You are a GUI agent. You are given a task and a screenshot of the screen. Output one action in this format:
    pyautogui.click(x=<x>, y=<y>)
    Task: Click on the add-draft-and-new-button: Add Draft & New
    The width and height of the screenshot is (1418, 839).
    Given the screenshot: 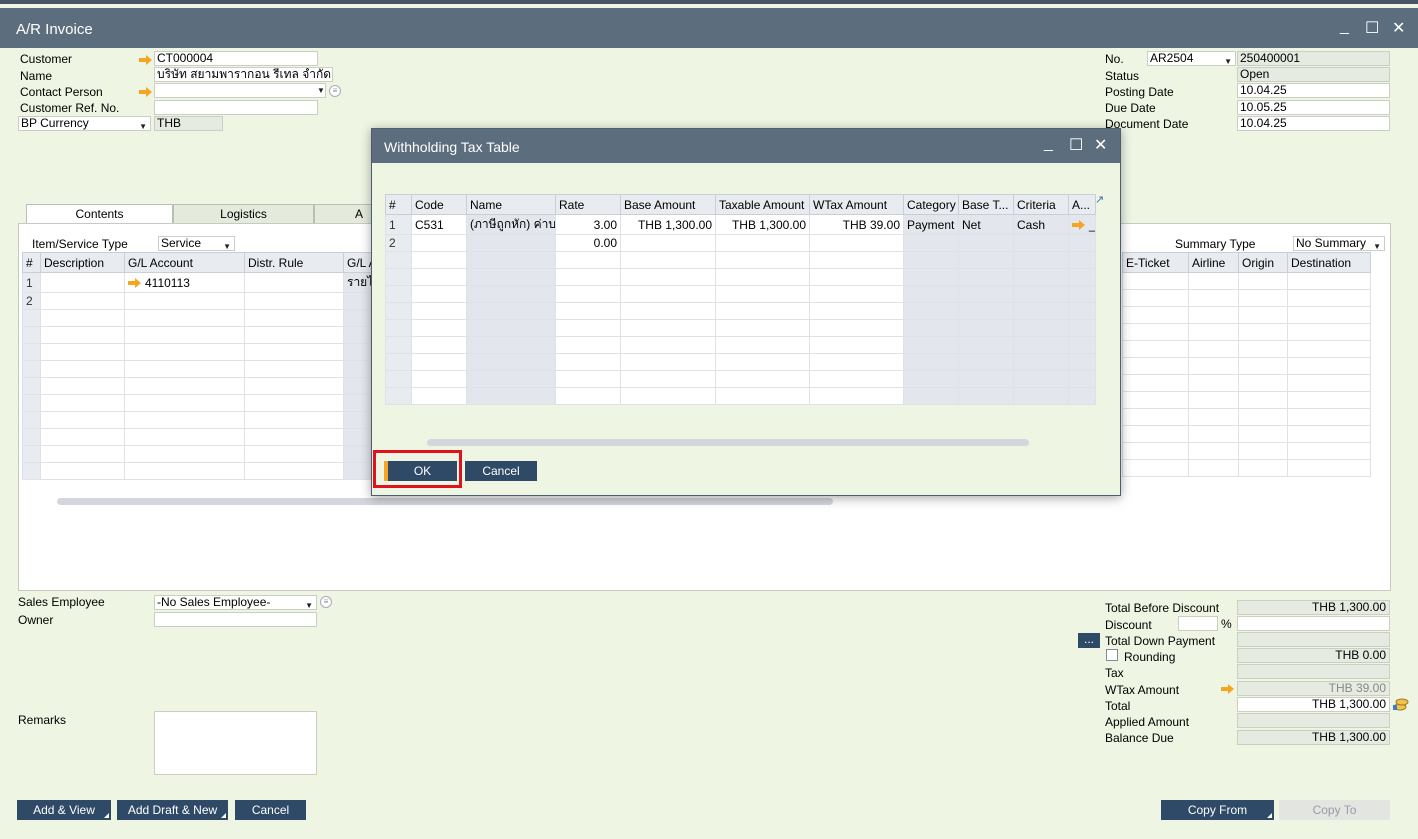 What is the action you would take?
    pyautogui.click(x=172, y=810)
    